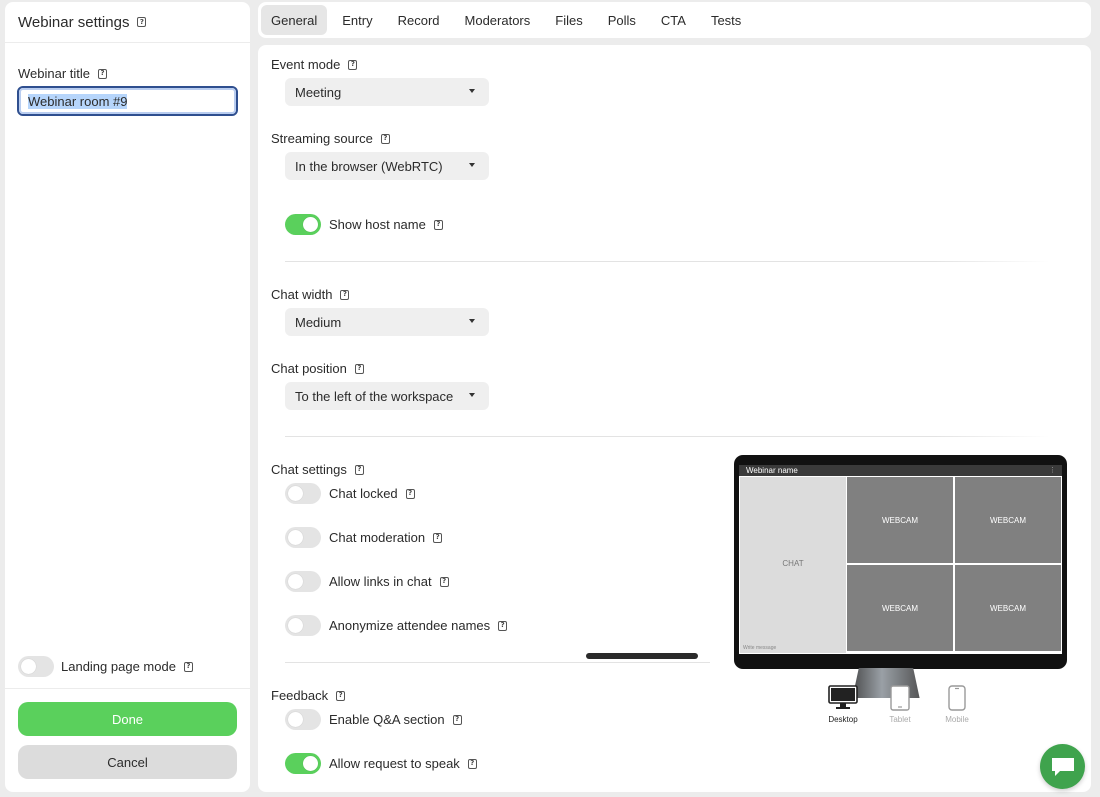  I want to click on chat-moderation-row: Chat moderation?, so click(364, 537).